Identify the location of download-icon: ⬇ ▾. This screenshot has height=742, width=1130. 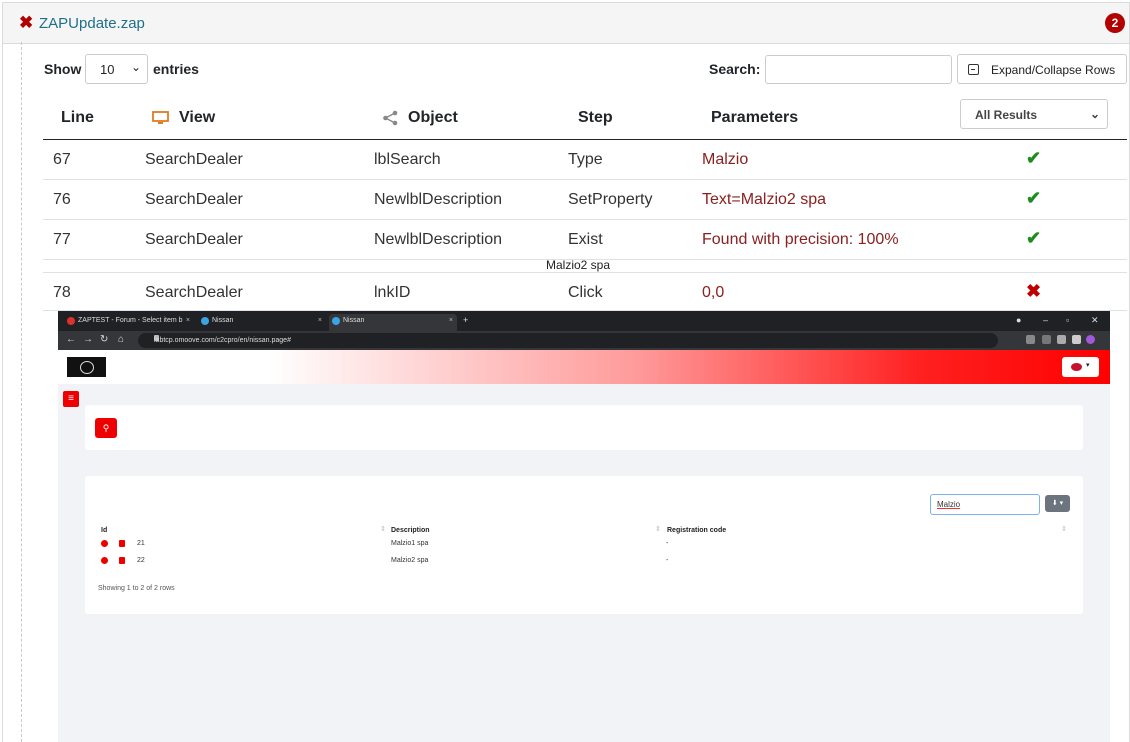
(1057, 503).